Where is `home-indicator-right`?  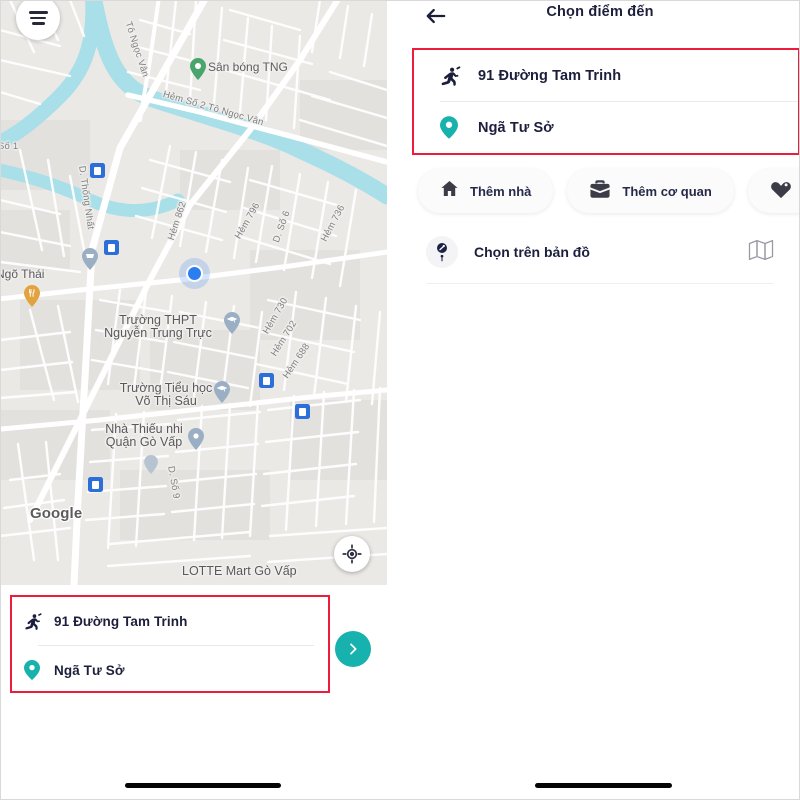 home-indicator-right is located at coordinates (603, 785).